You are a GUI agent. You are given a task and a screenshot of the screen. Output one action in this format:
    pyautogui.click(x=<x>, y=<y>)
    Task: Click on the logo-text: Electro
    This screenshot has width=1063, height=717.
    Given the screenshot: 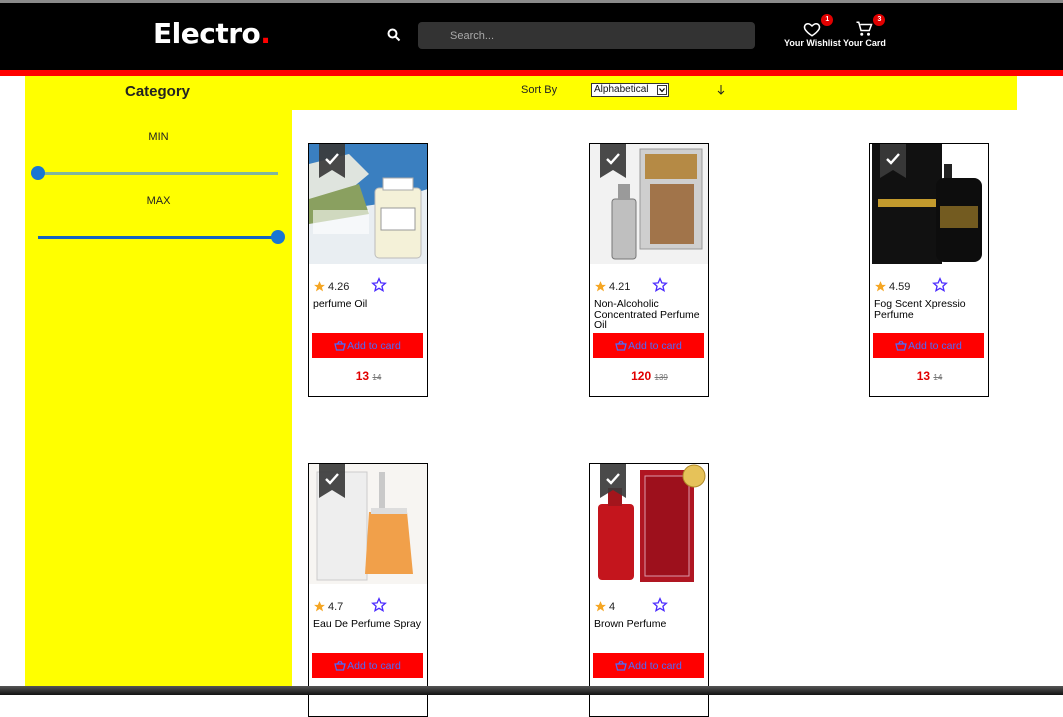 What is the action you would take?
    pyautogui.click(x=207, y=33)
    